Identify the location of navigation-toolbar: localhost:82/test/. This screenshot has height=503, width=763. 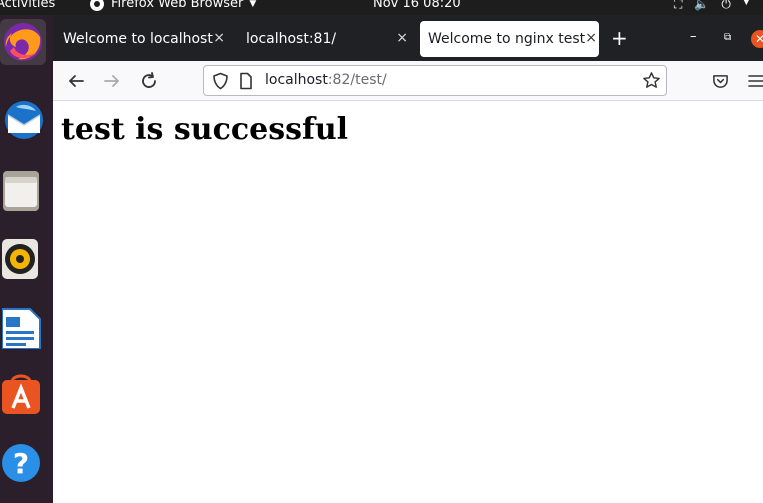
(408, 81).